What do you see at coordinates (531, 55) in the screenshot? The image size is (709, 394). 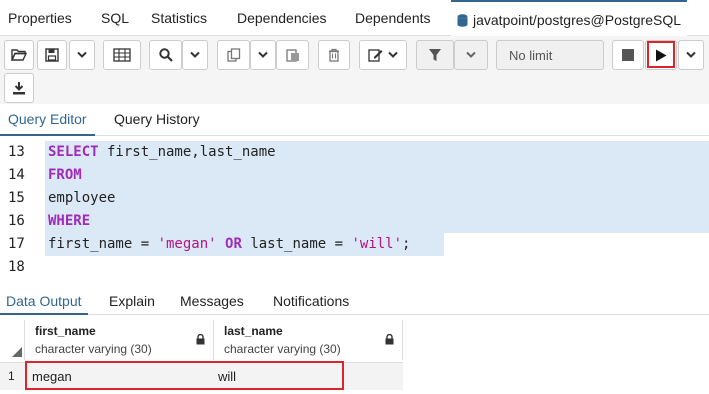 I see `row-limit-value: No limit` at bounding box center [531, 55].